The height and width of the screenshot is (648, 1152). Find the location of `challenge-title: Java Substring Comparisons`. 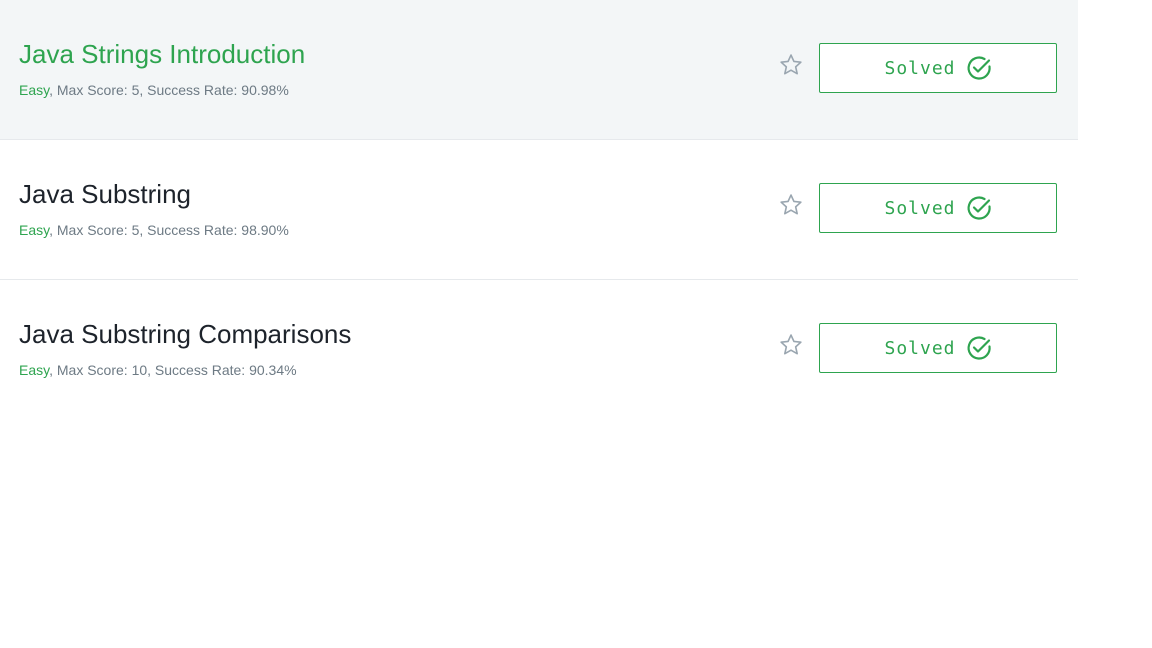

challenge-title: Java Substring Comparisons is located at coordinates (185, 334).